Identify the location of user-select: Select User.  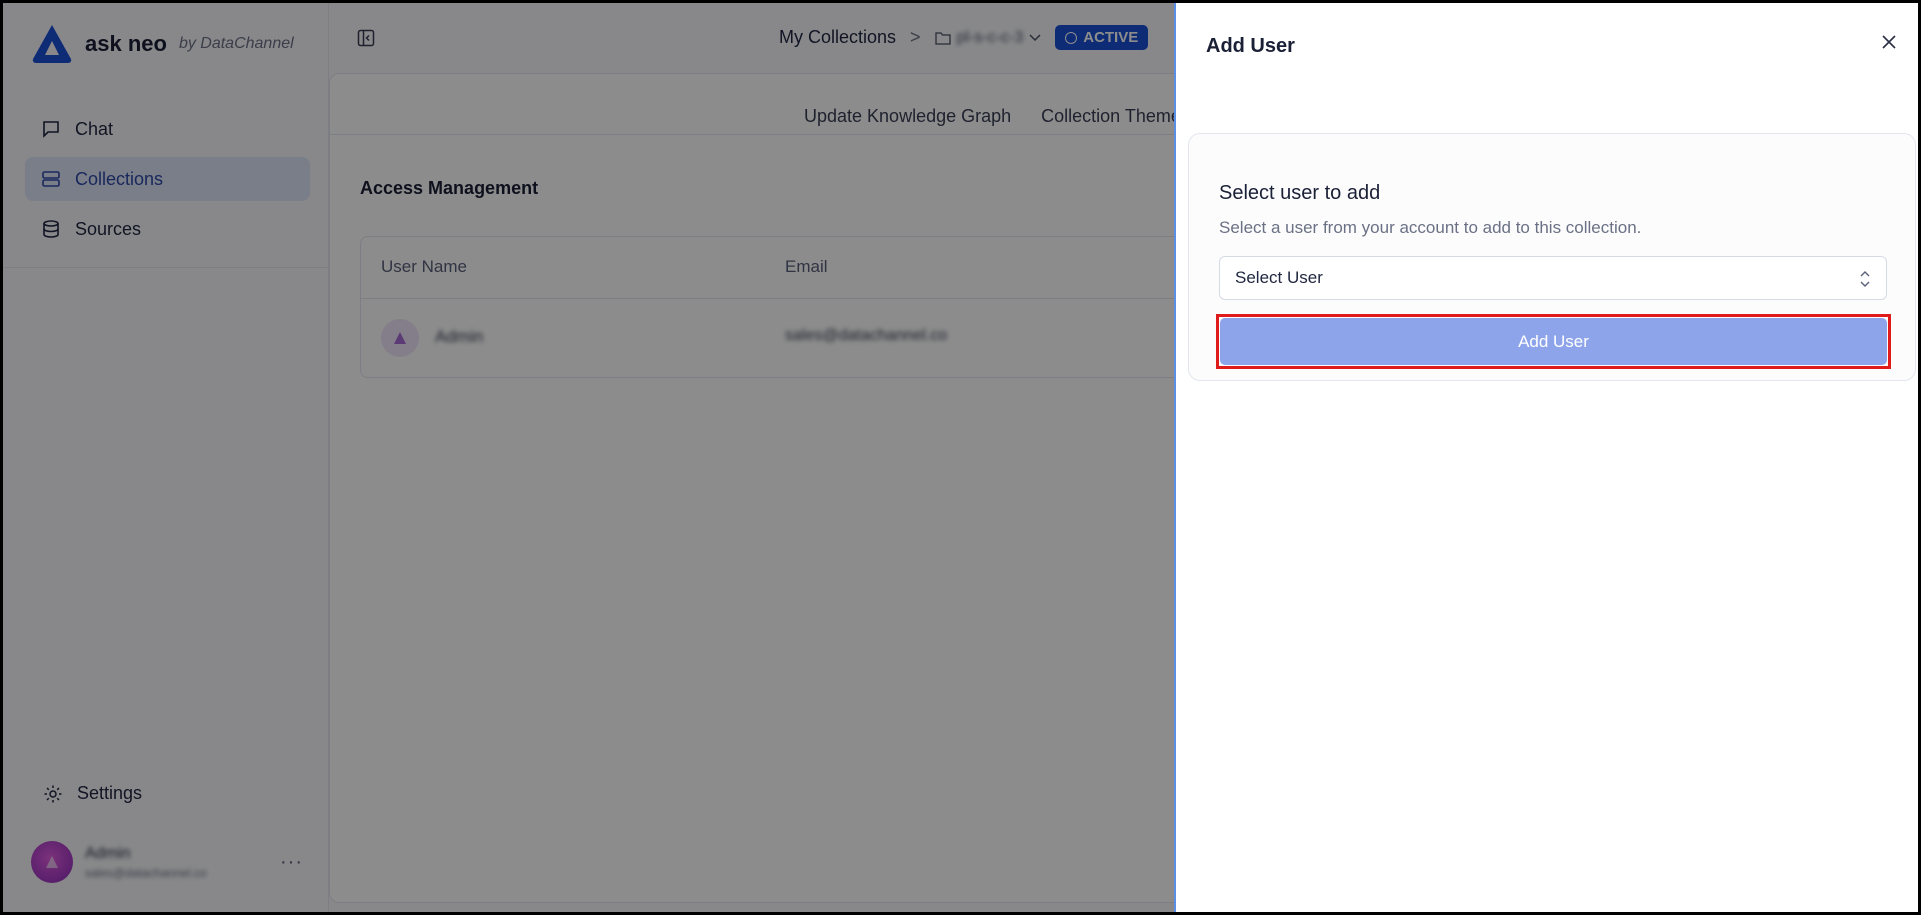
(1553, 278).